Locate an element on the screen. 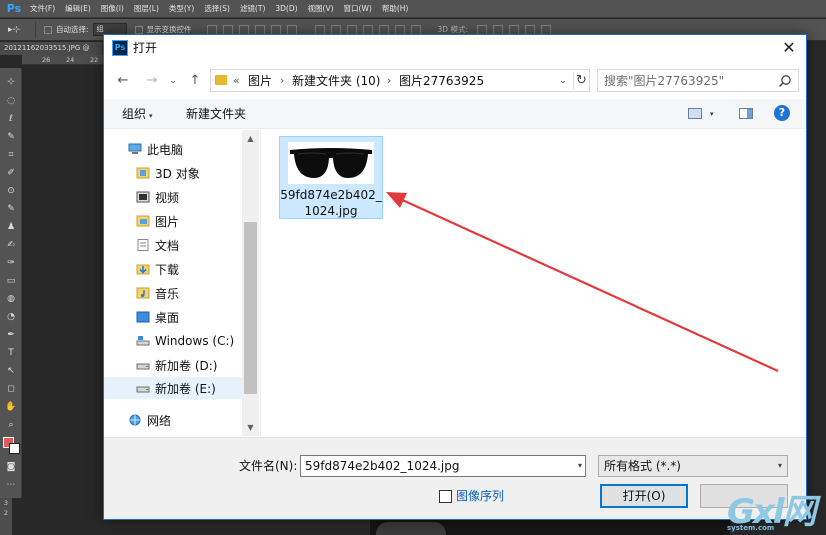 This screenshot has width=826, height=535. organize-button: 组织 ▾ is located at coordinates (137, 115).